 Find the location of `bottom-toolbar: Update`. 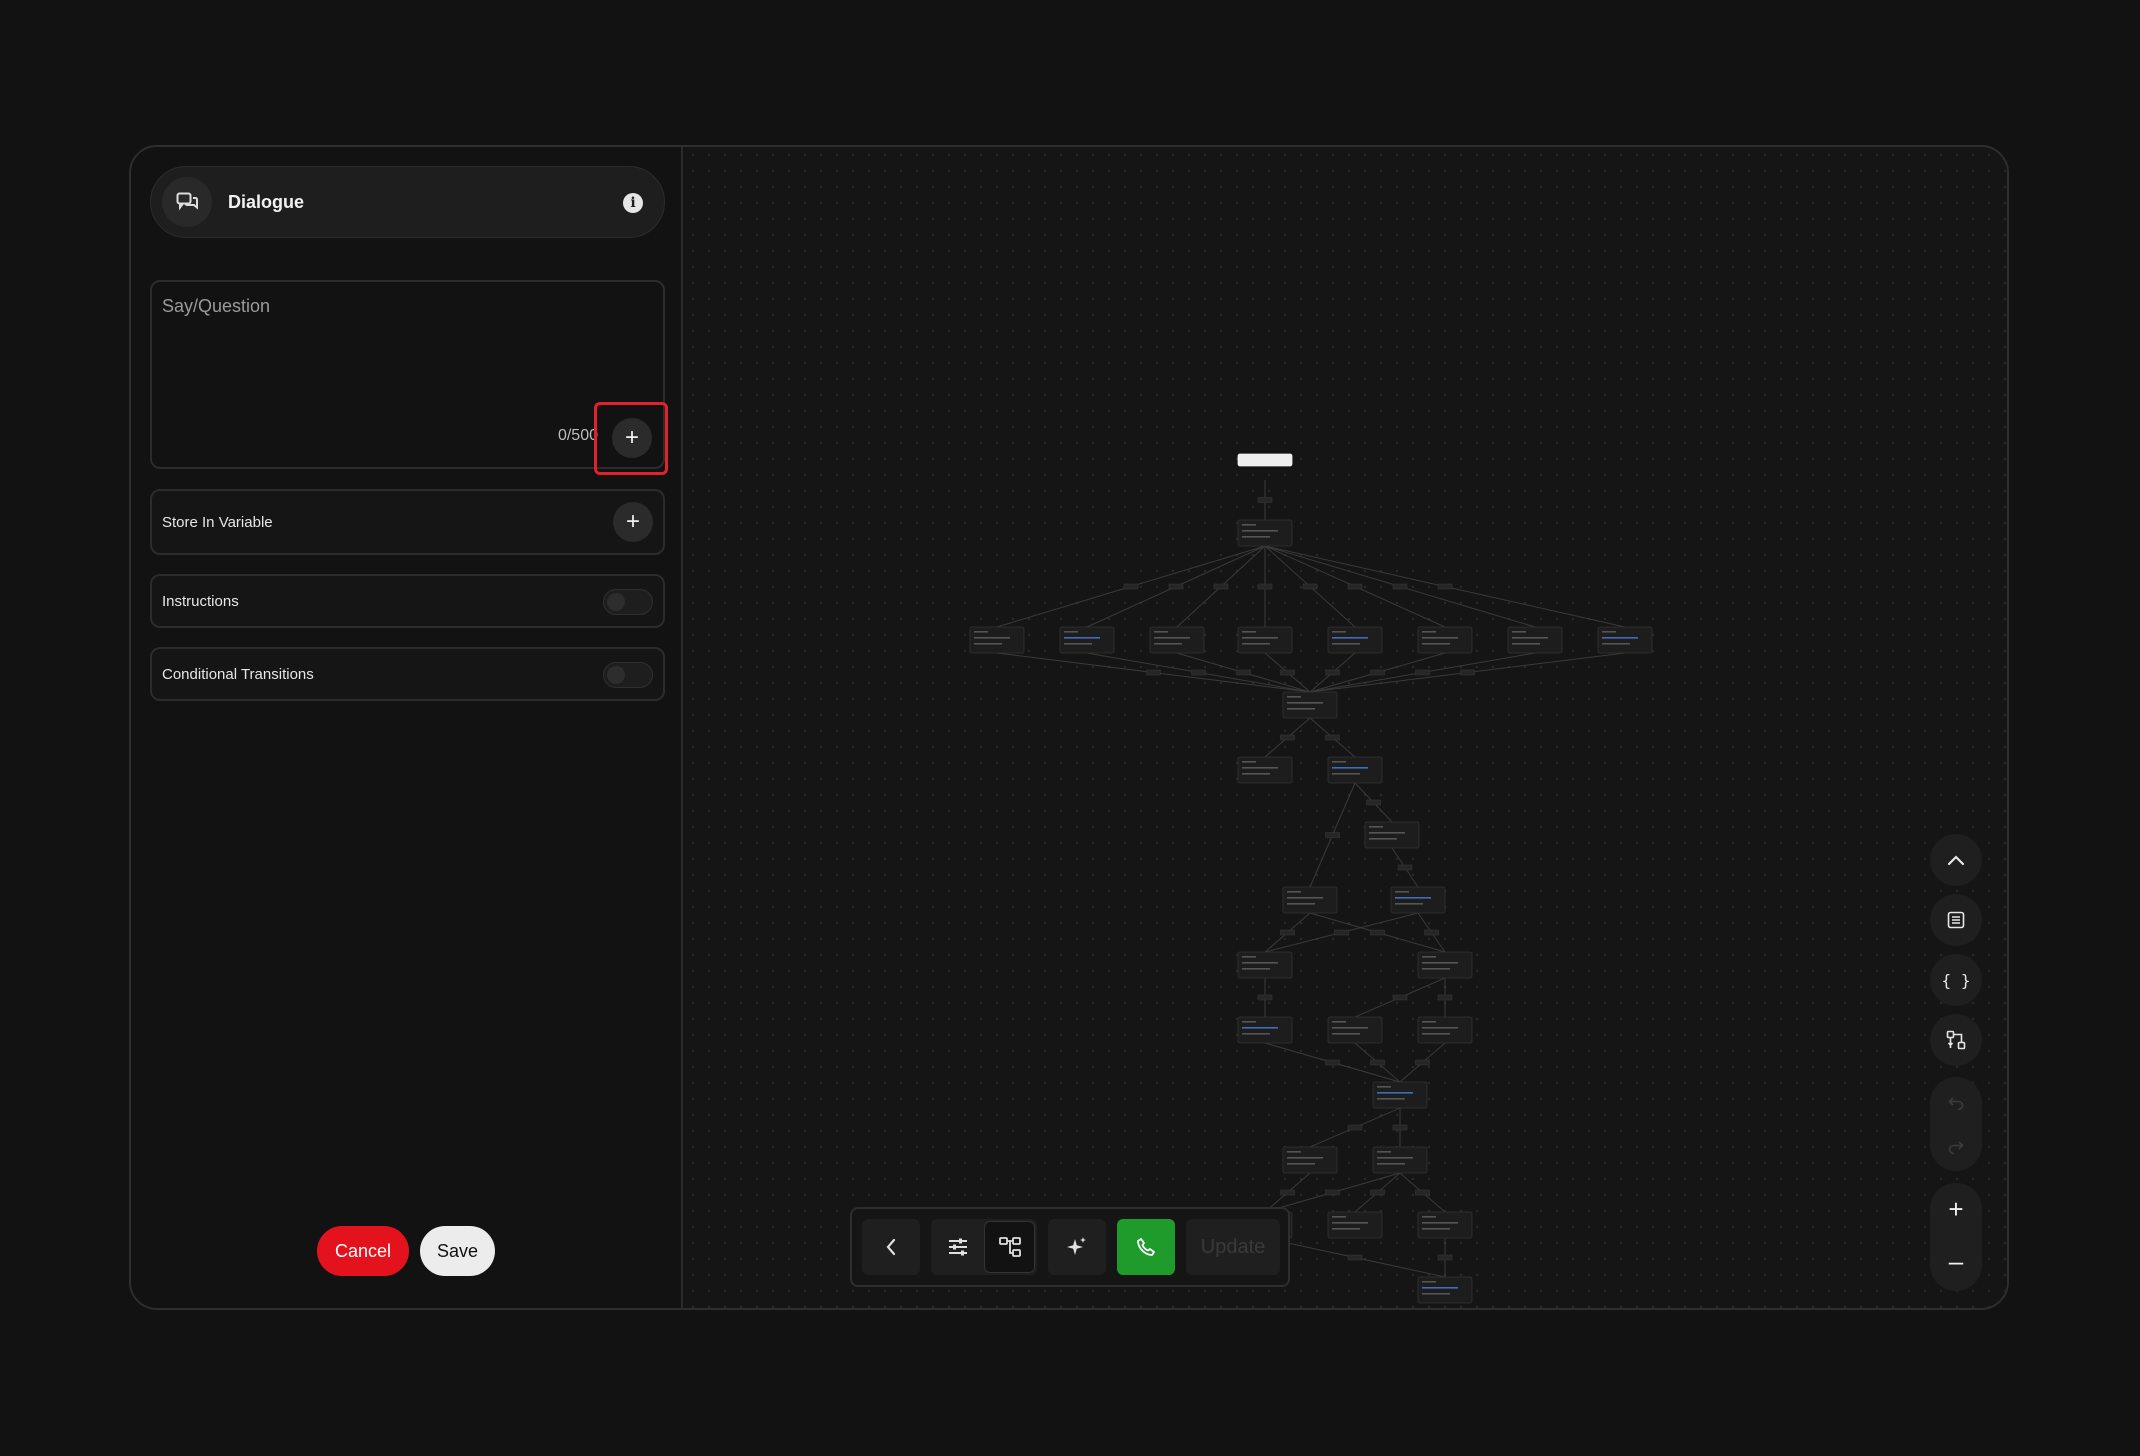

bottom-toolbar: Update is located at coordinates (1070, 1247).